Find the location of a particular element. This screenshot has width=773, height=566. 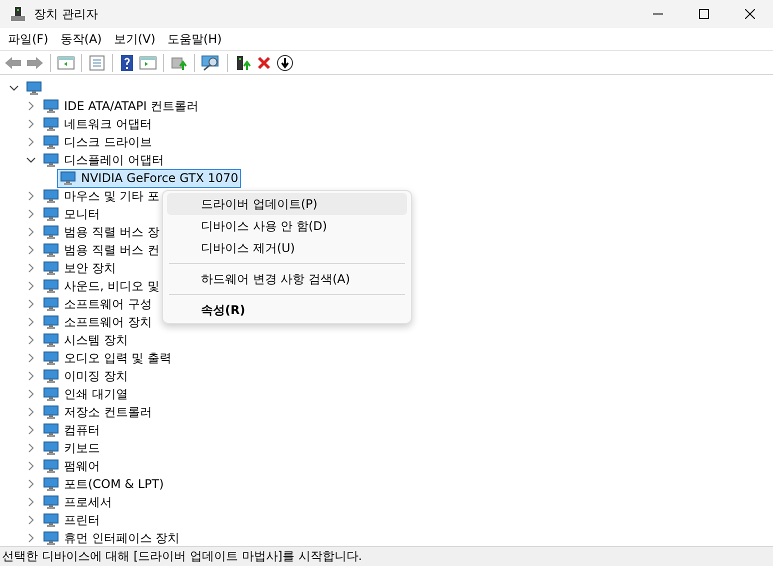

forward-icon is located at coordinates (35, 62).